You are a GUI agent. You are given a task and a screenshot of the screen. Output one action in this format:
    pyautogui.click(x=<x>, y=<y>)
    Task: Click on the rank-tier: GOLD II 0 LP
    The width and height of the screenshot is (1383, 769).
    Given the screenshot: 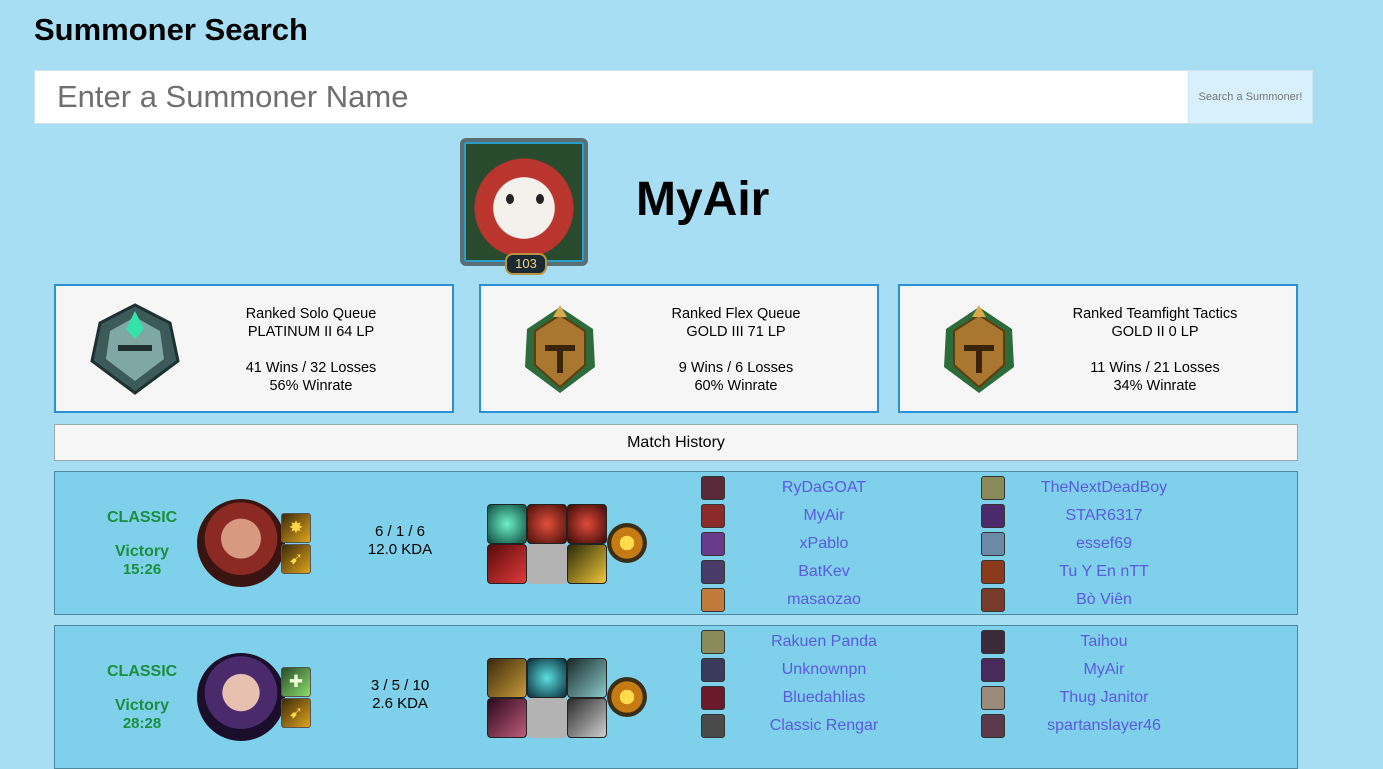 What is the action you would take?
    pyautogui.click(x=1155, y=332)
    